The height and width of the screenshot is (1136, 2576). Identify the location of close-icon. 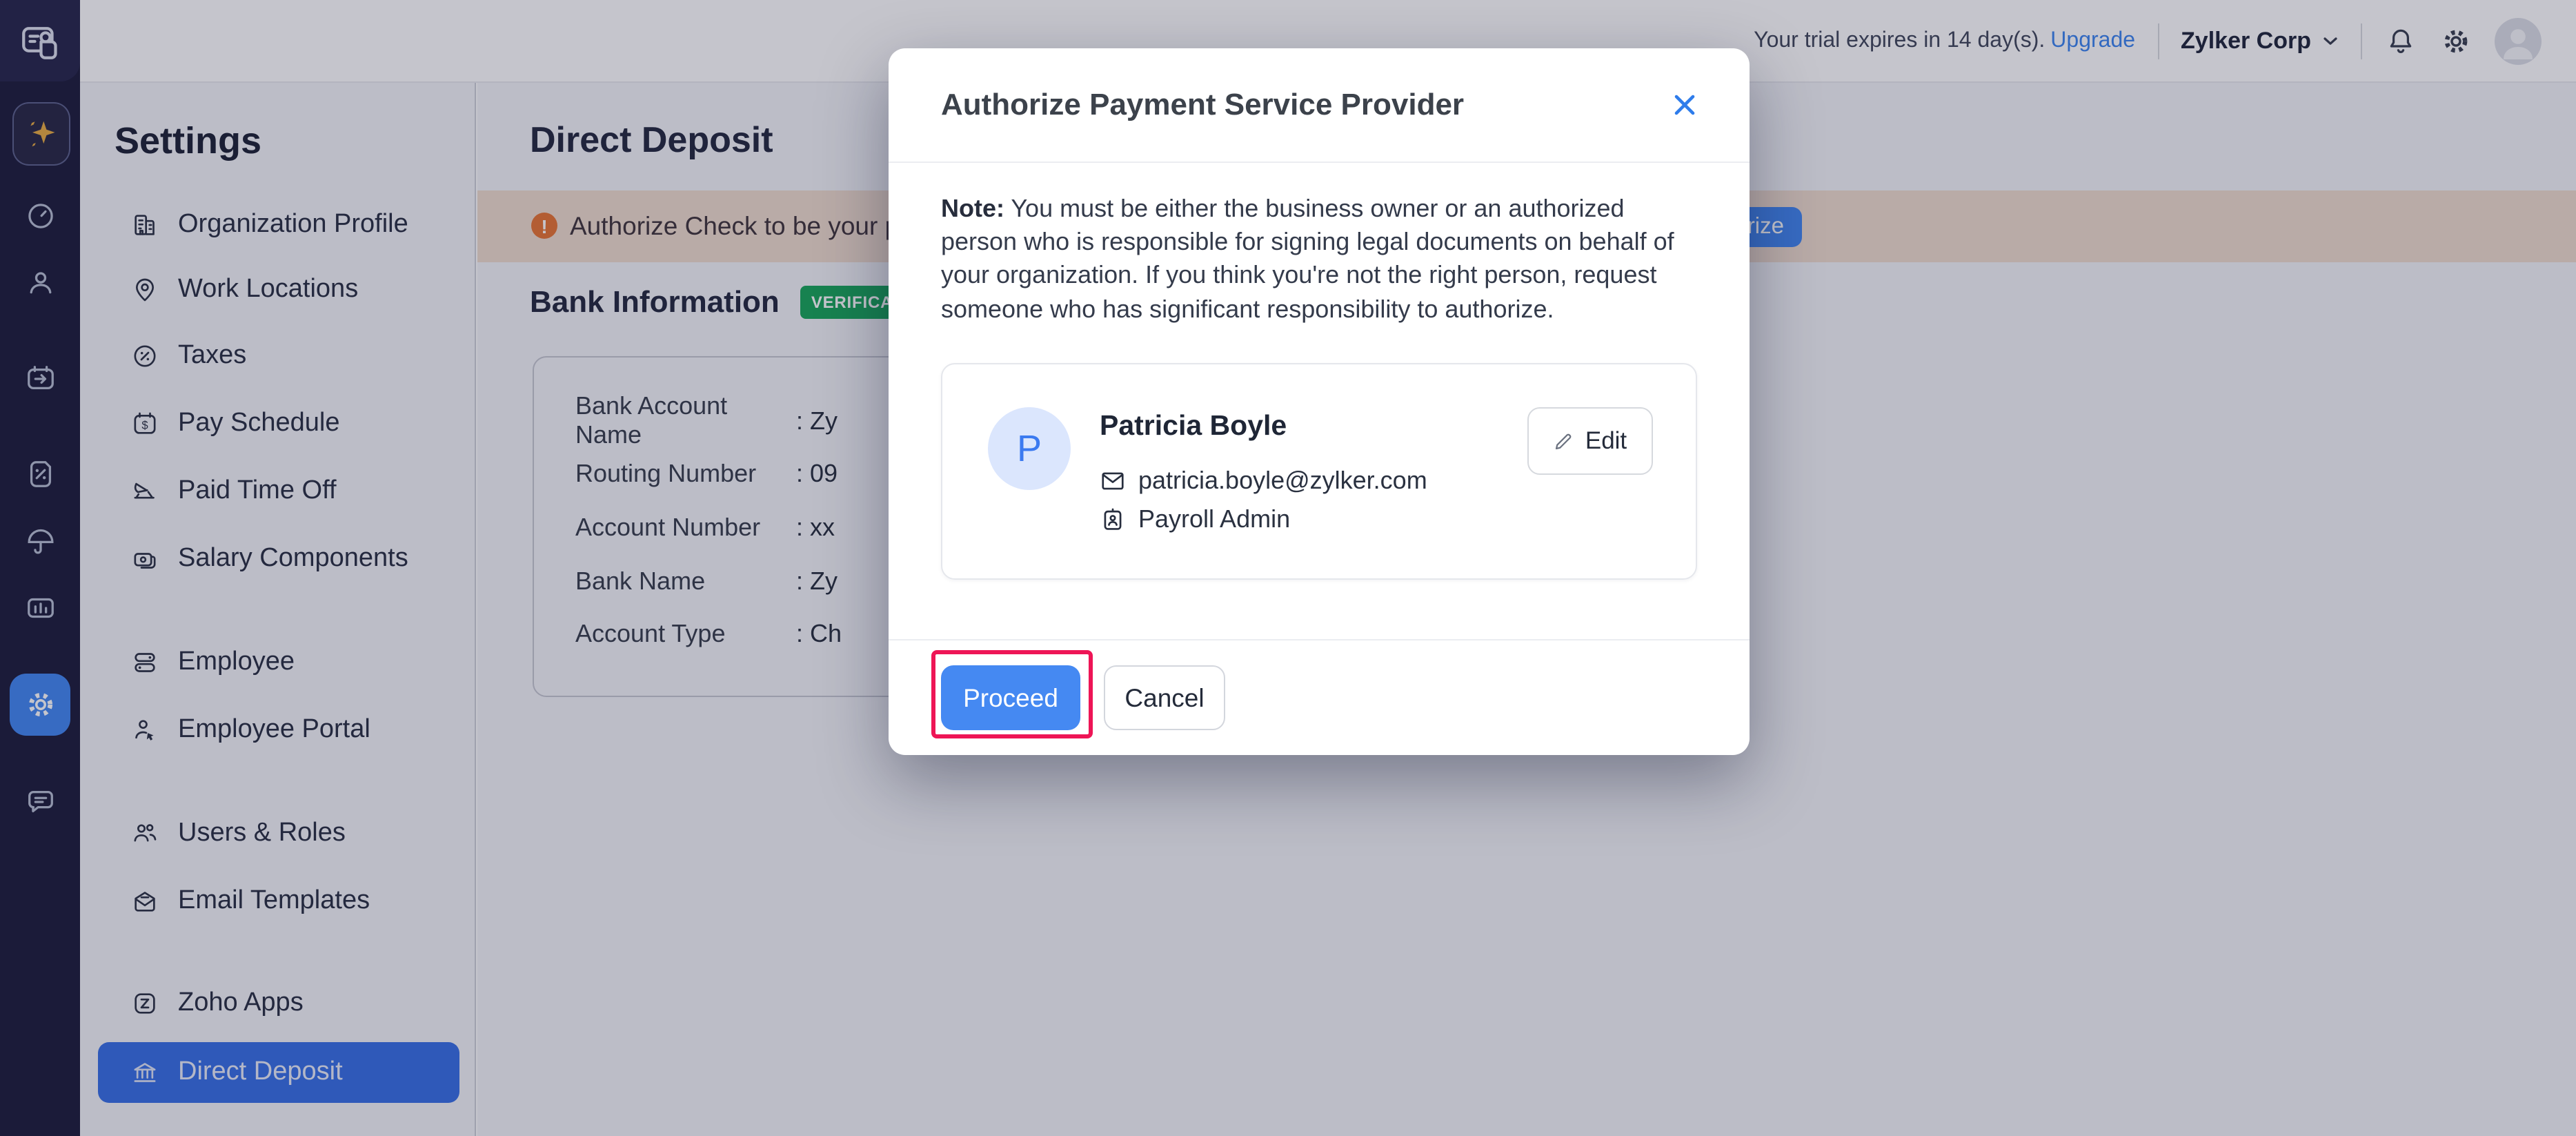
(1684, 104).